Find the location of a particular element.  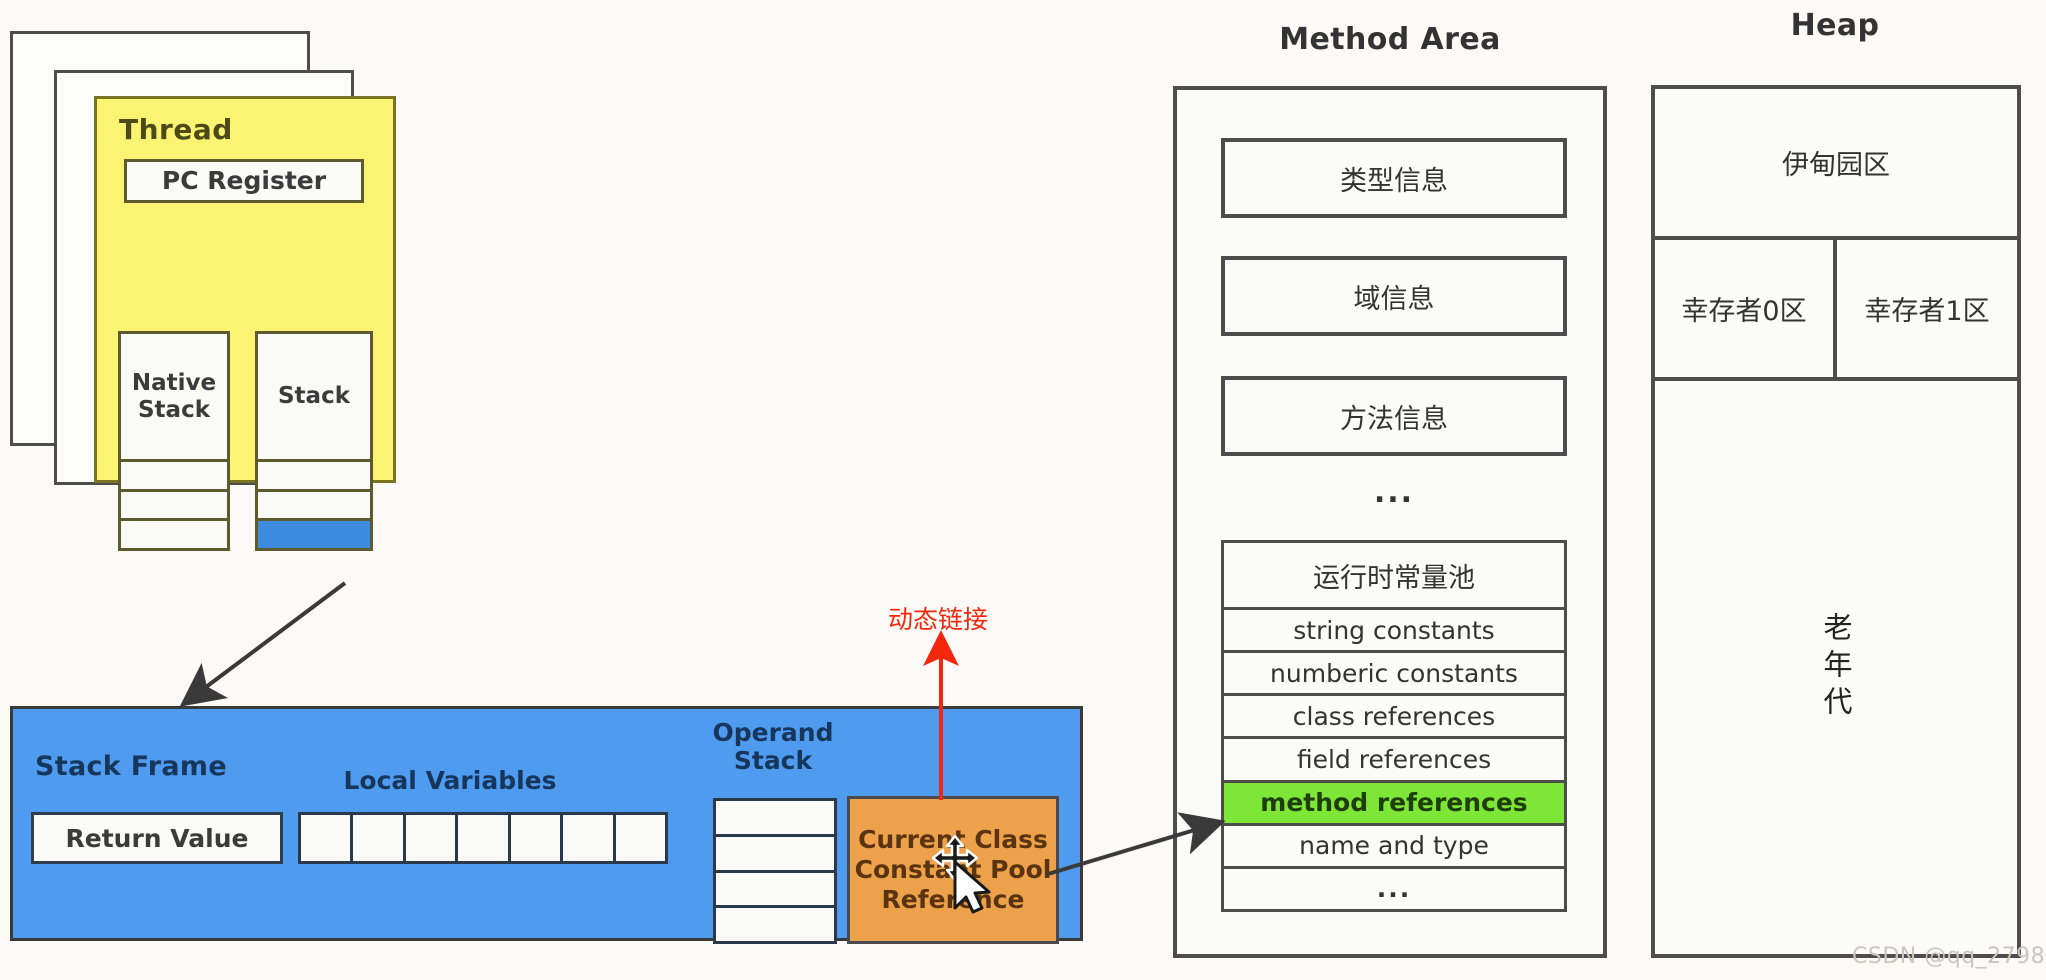

local-variables-slots is located at coordinates (483, 838).